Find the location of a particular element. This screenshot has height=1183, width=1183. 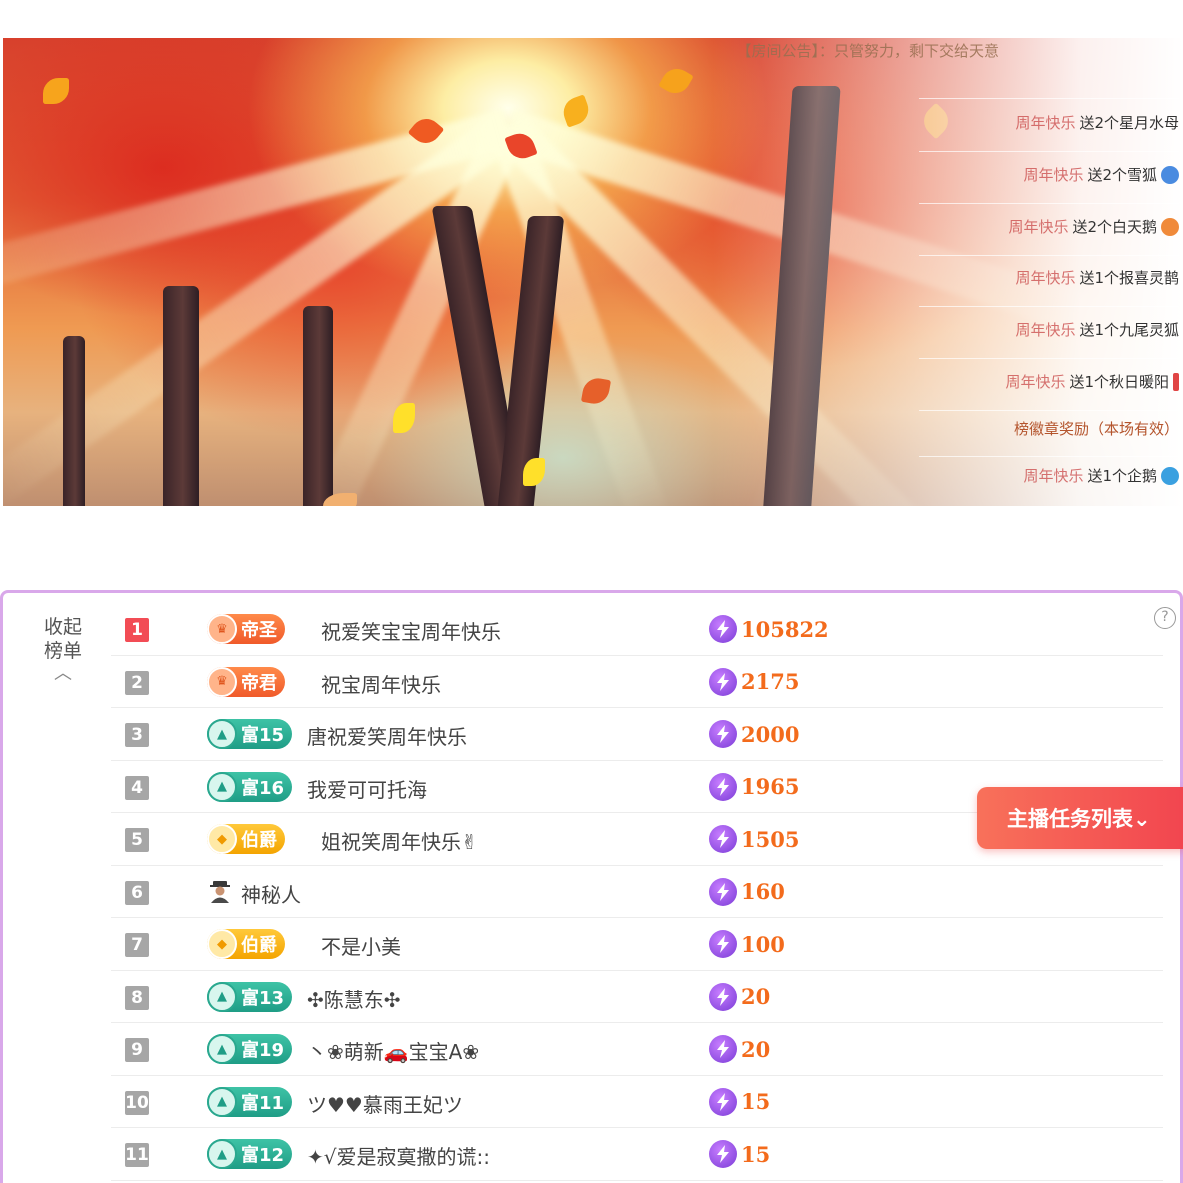

score-value: 100 is located at coordinates (763, 944).